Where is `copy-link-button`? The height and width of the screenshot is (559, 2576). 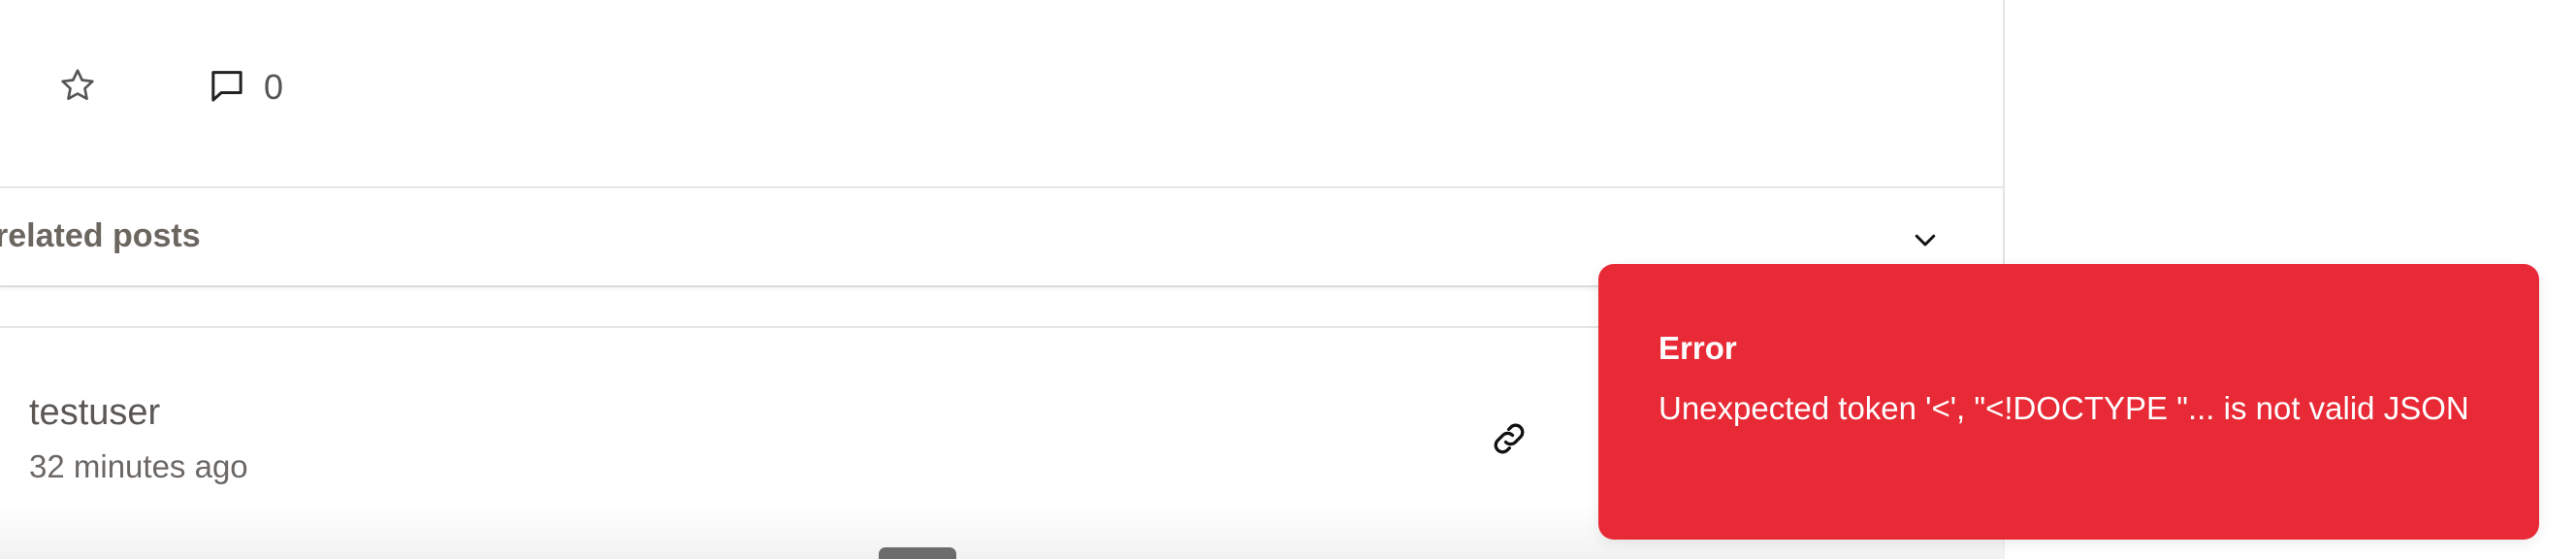
copy-link-button is located at coordinates (1509, 441).